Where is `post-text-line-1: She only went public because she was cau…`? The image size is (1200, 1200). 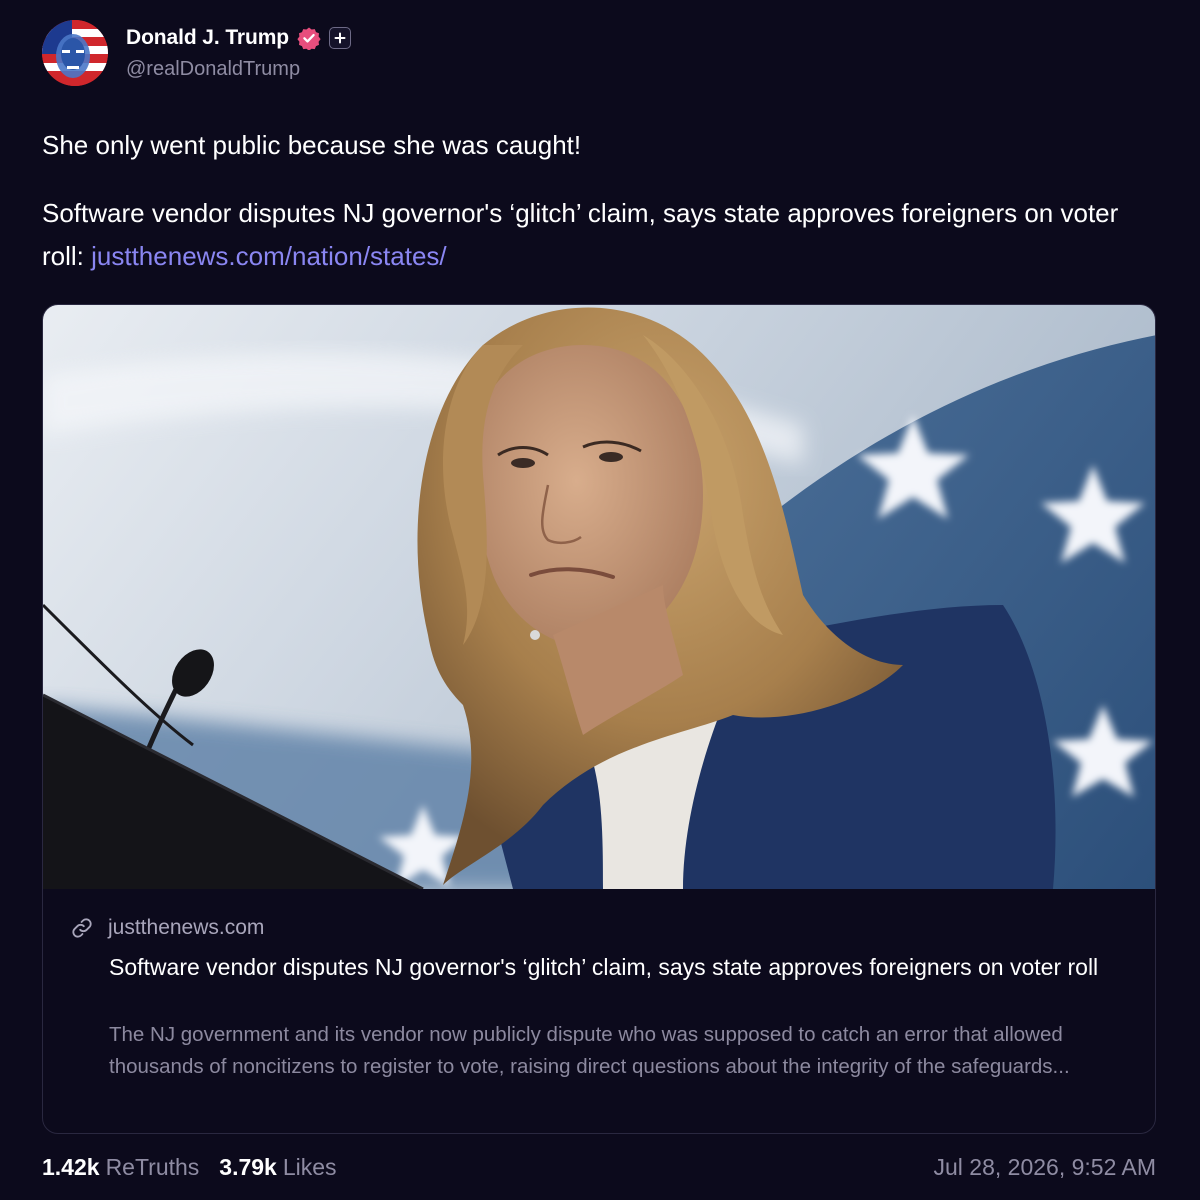 post-text-line-1: She only went public because she was cau… is located at coordinates (312, 145).